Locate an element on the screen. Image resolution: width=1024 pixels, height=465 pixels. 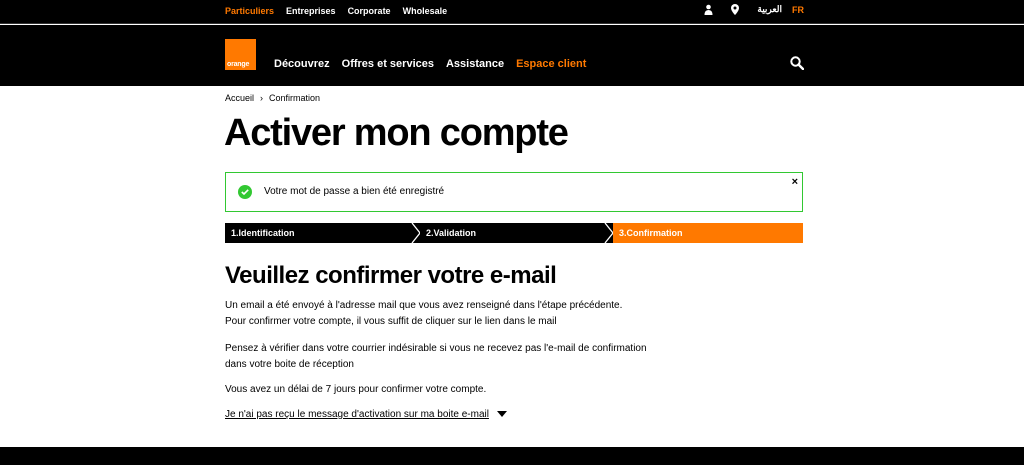
step-label: 2.Validation is located at coordinates (451, 233).